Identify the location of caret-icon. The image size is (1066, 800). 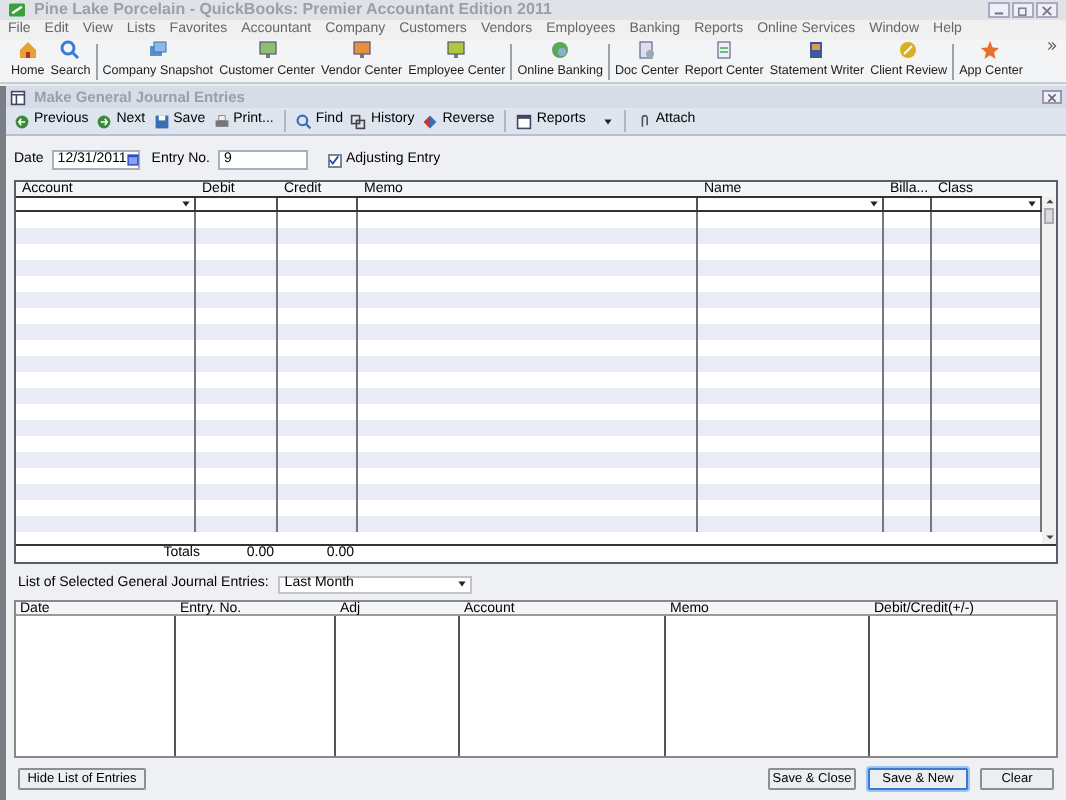
(462, 584).